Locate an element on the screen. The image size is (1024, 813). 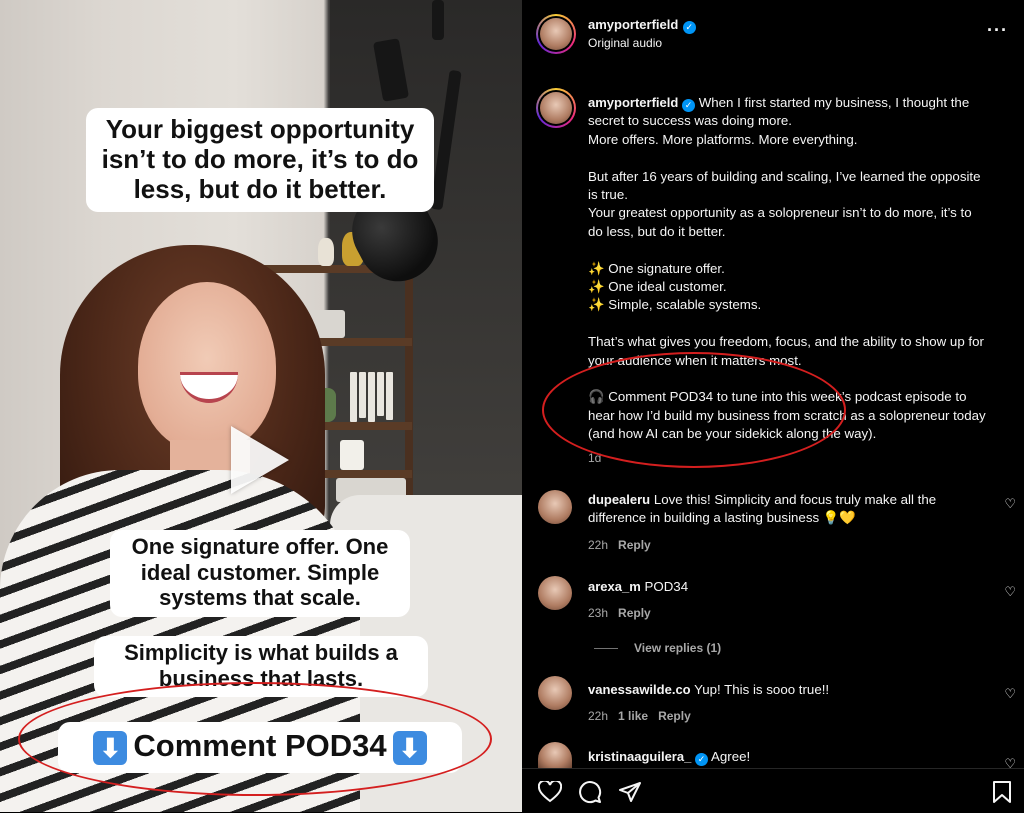
view-replies-button: View replies (1) is located at coordinates (677, 648).